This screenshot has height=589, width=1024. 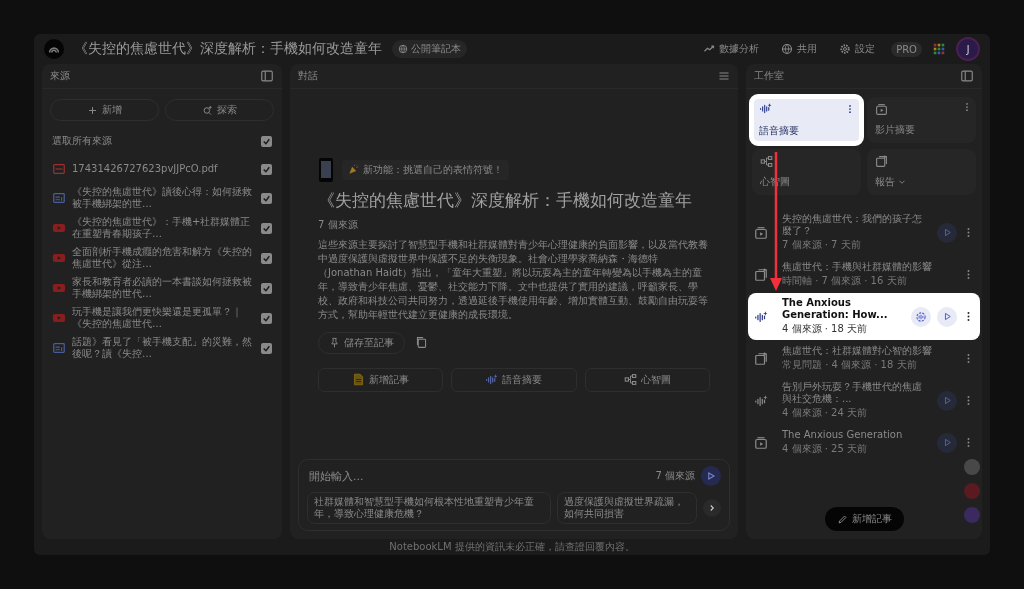 What do you see at coordinates (845, 49) in the screenshot?
I see `settings-icon` at bounding box center [845, 49].